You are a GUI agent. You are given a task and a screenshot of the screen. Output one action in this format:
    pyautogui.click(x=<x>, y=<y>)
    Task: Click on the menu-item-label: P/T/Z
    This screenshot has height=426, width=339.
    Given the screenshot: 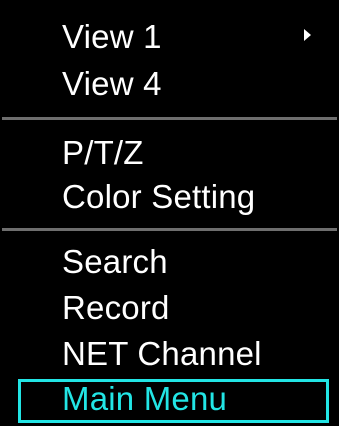 What is the action you would take?
    pyautogui.click(x=103, y=152)
    